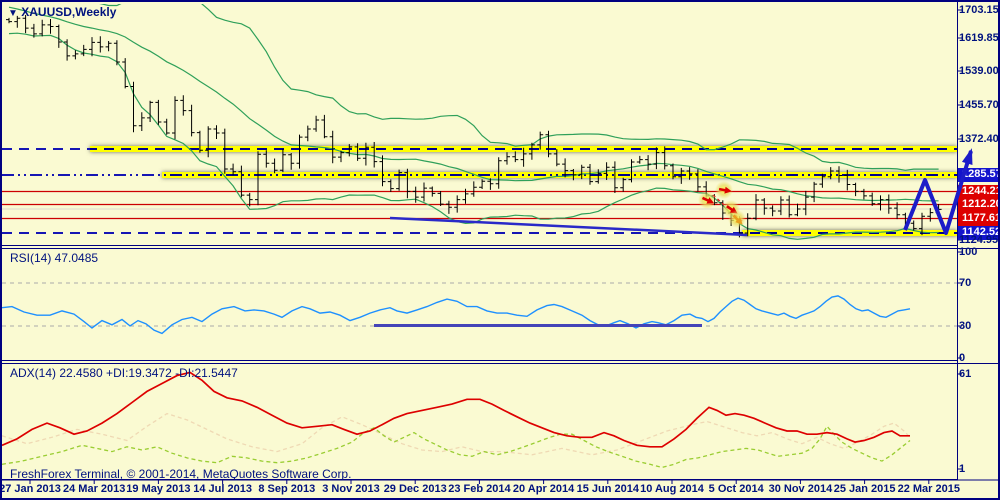 This screenshot has width=1000, height=500. I want to click on rsi-tick-label: 100, so click(968, 252).